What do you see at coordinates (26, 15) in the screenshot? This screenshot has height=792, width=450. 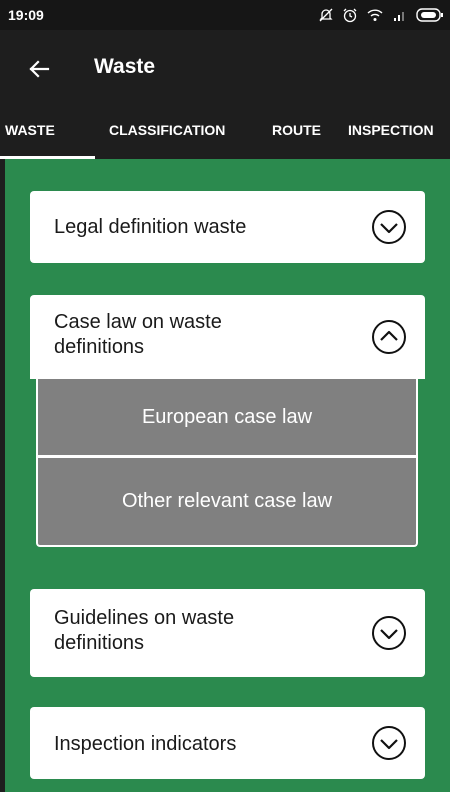 I see `status-time: 19:09` at bounding box center [26, 15].